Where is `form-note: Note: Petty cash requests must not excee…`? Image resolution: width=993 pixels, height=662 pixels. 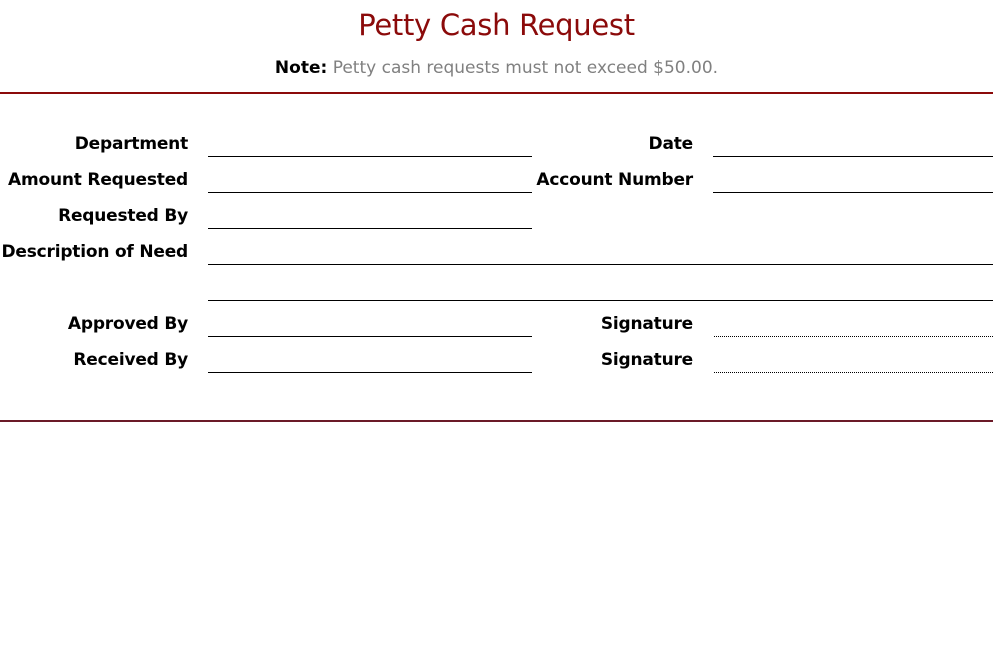 form-note: Note: Petty cash requests must not excee… is located at coordinates (496, 68).